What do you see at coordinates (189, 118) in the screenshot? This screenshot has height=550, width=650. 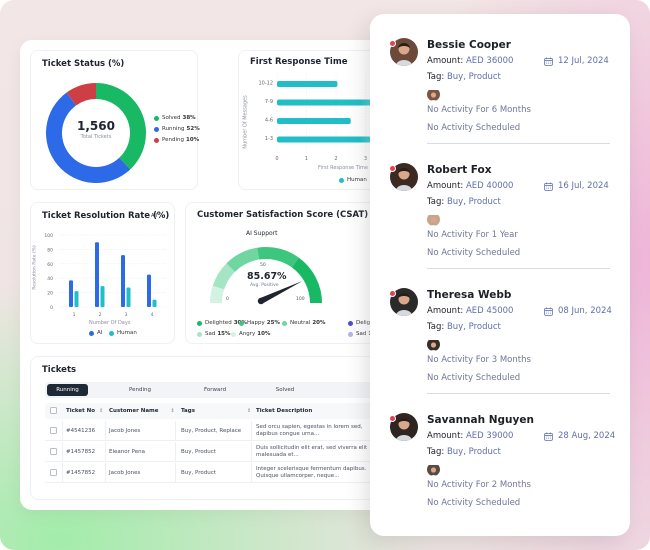 I see `legend-value: 38%` at bounding box center [189, 118].